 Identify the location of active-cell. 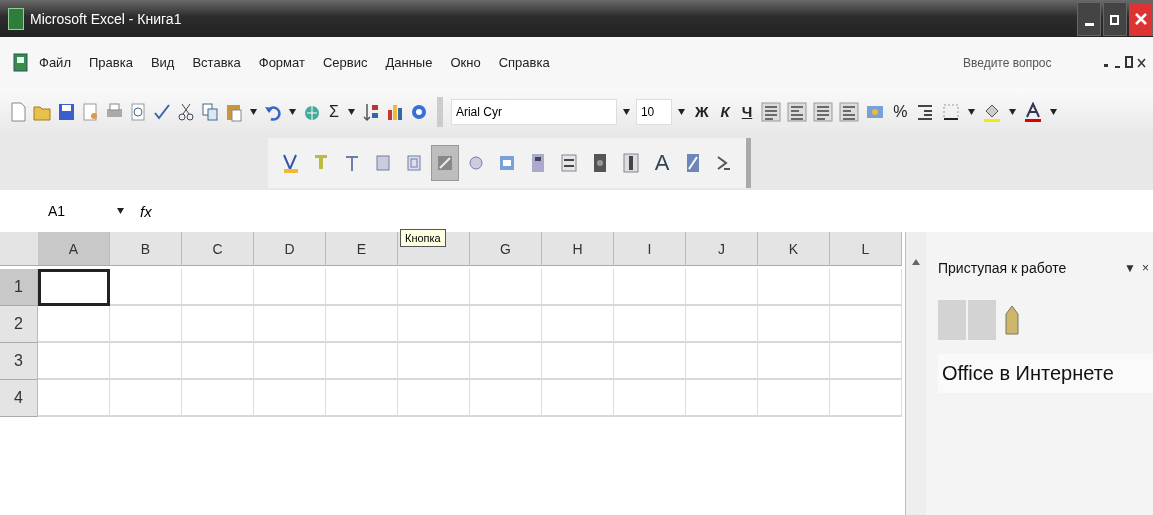
(74, 287).